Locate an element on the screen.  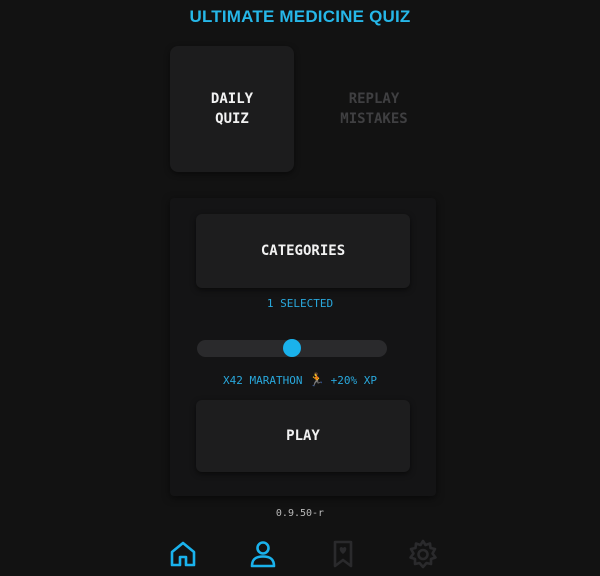
nav-profile is located at coordinates (263, 554).